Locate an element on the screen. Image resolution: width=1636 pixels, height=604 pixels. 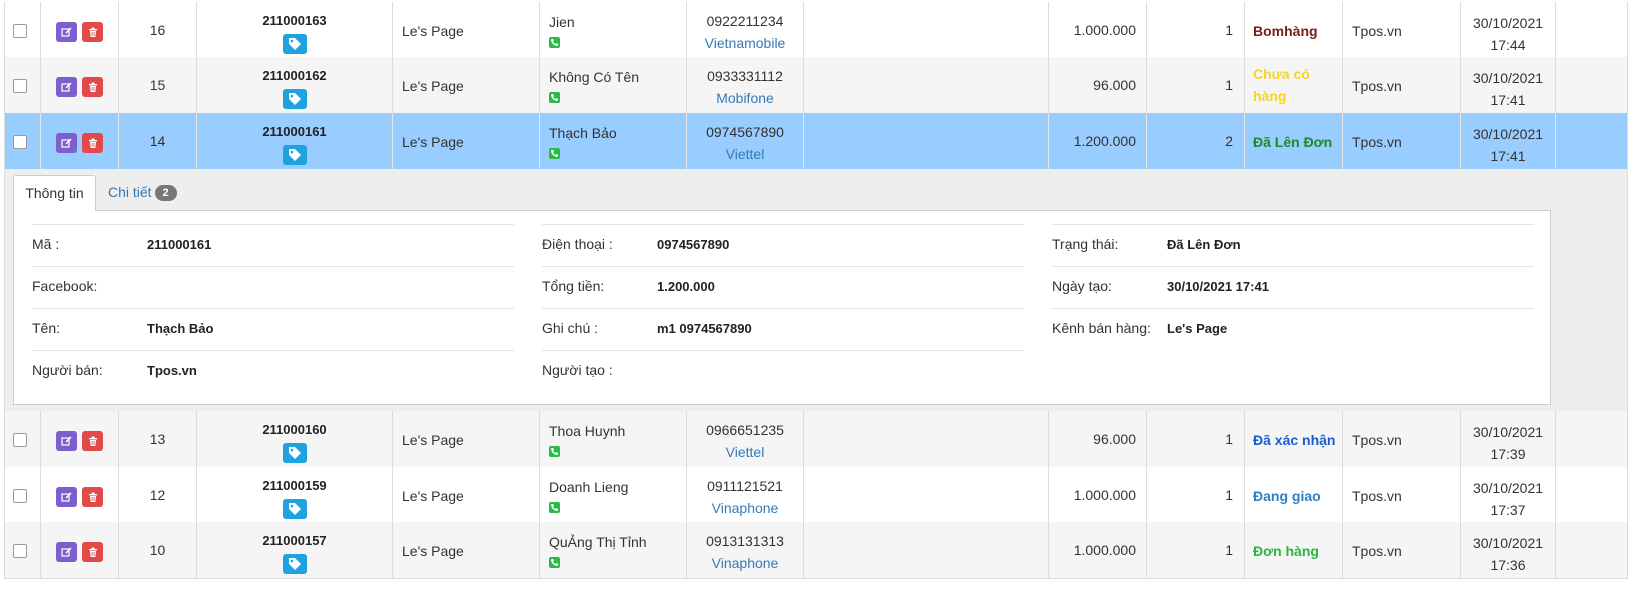
detail-count-badge: 2 is located at coordinates (165, 193).